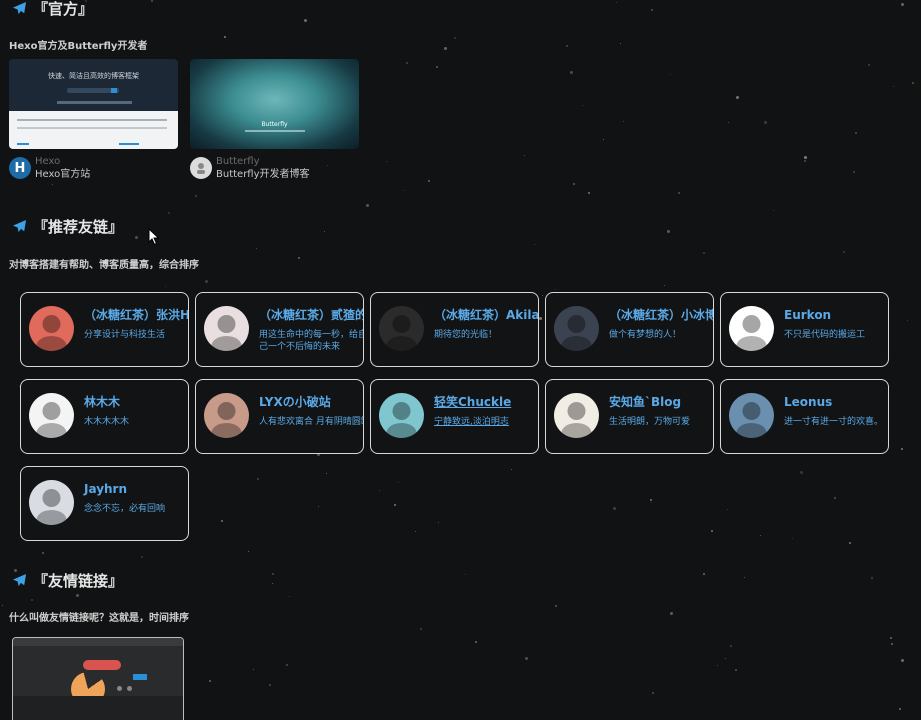 The width and height of the screenshot is (921, 720). I want to click on friend-card: （冰糖红茶）Akilar 期待您的光临！, so click(454, 329).